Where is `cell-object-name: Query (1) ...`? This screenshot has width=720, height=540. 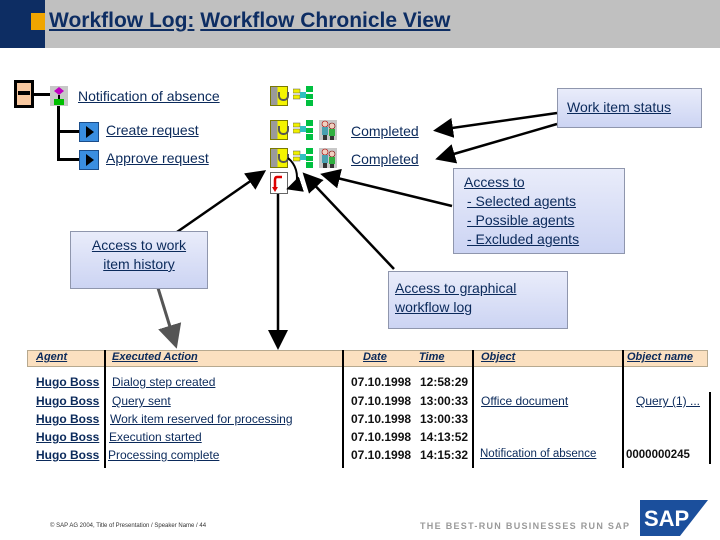
cell-object-name: Query (1) ... is located at coordinates (668, 401).